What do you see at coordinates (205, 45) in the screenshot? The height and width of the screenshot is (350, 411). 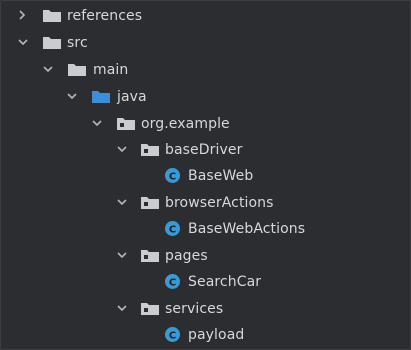 I see `tree-row-src: src` at bounding box center [205, 45].